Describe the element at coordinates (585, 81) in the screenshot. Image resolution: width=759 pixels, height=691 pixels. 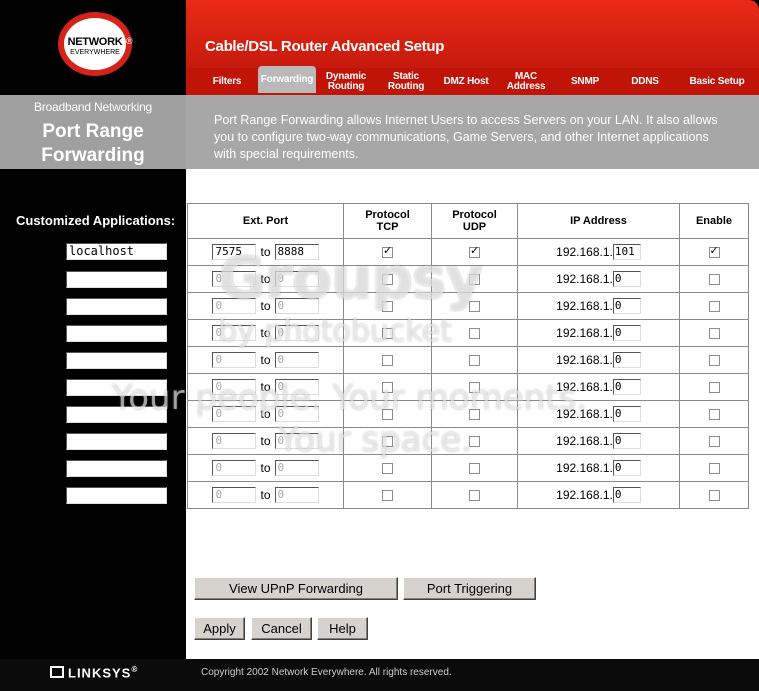
I see `tab-snmp: SNMP` at that location.